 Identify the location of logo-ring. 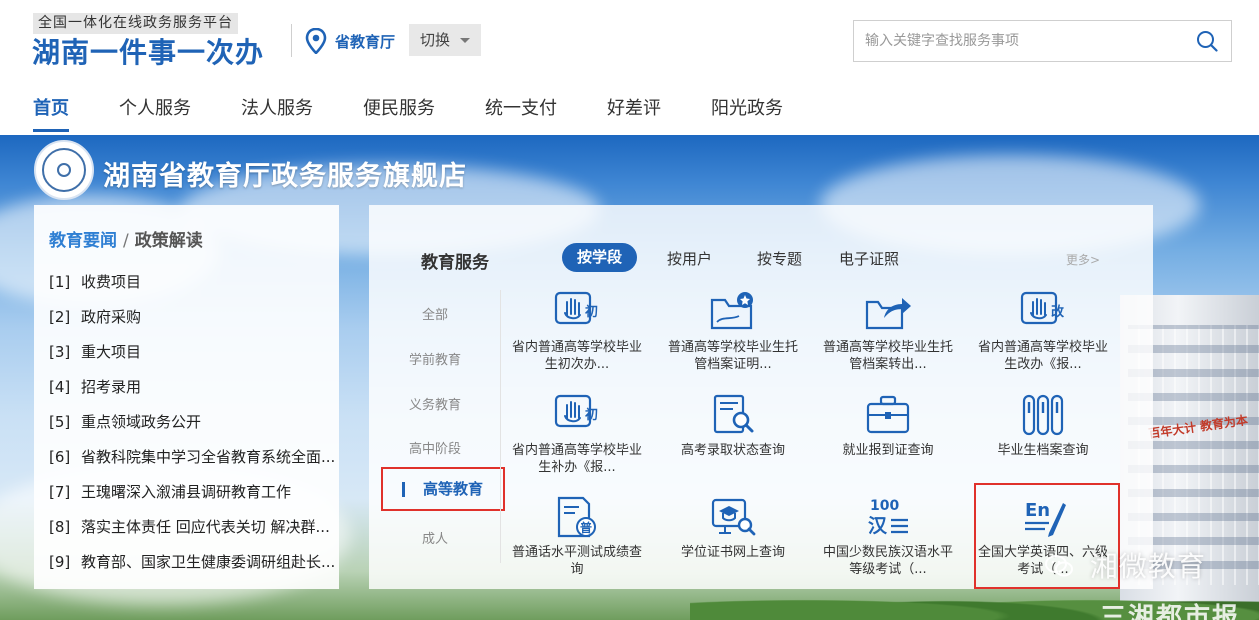
(64, 170).